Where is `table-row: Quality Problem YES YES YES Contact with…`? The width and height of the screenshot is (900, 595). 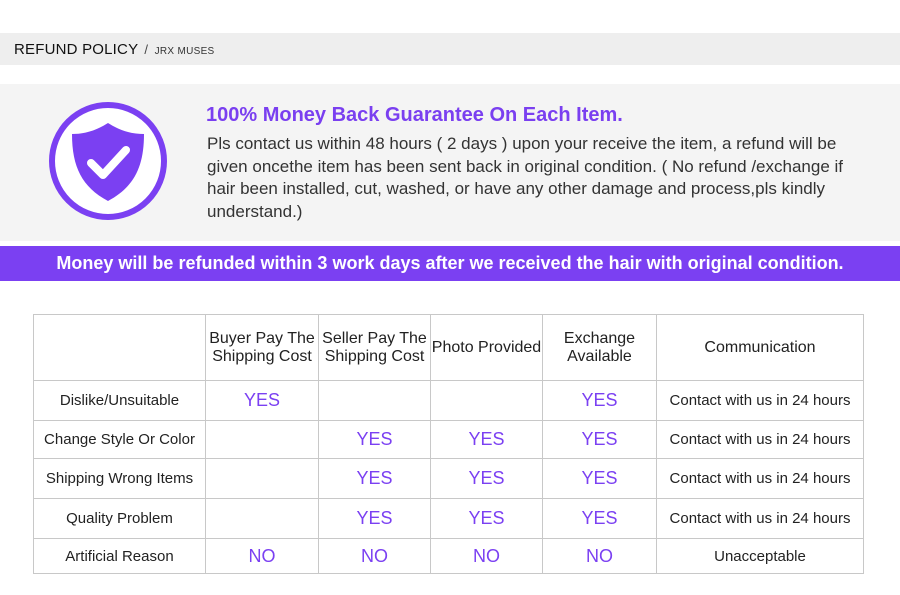 table-row: Quality Problem YES YES YES Contact with… is located at coordinates (448, 518).